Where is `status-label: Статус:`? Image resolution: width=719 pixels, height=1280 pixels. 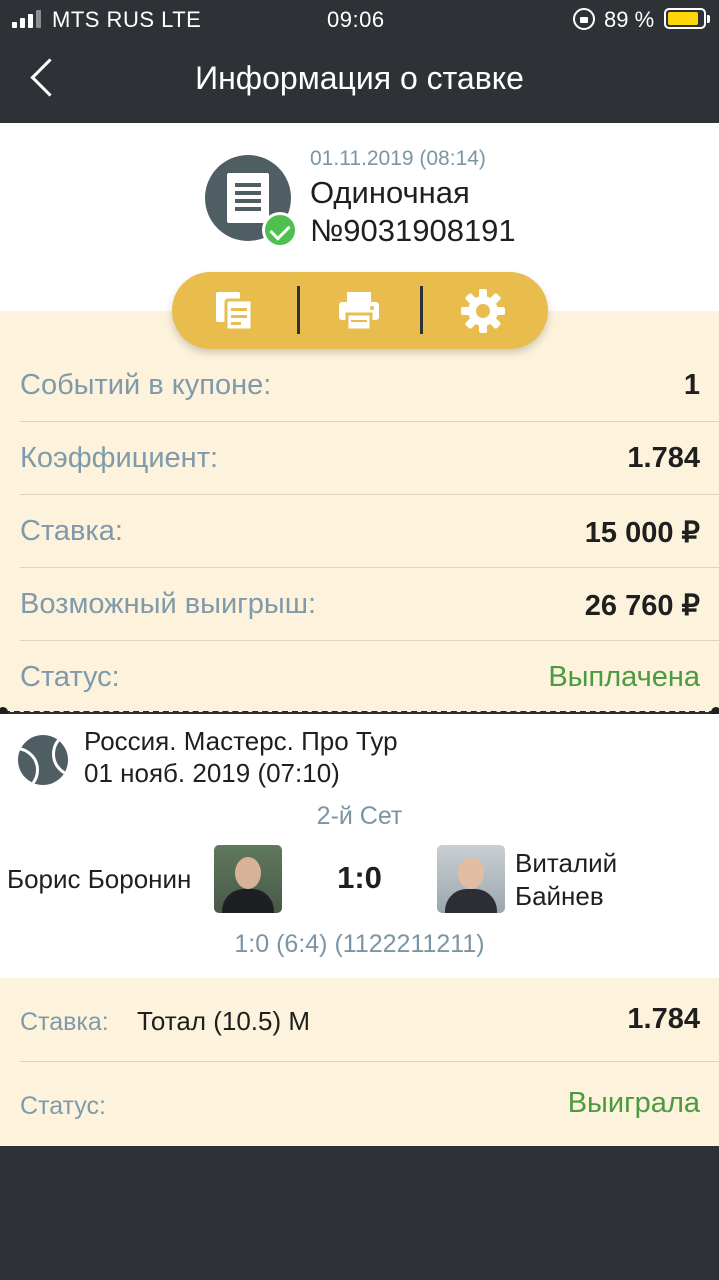 status-label: Статус: is located at coordinates (63, 1106).